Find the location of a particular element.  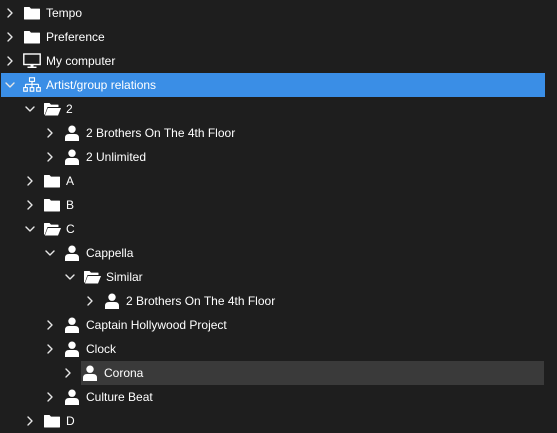

tree-item-label: My computer is located at coordinates (81, 61).